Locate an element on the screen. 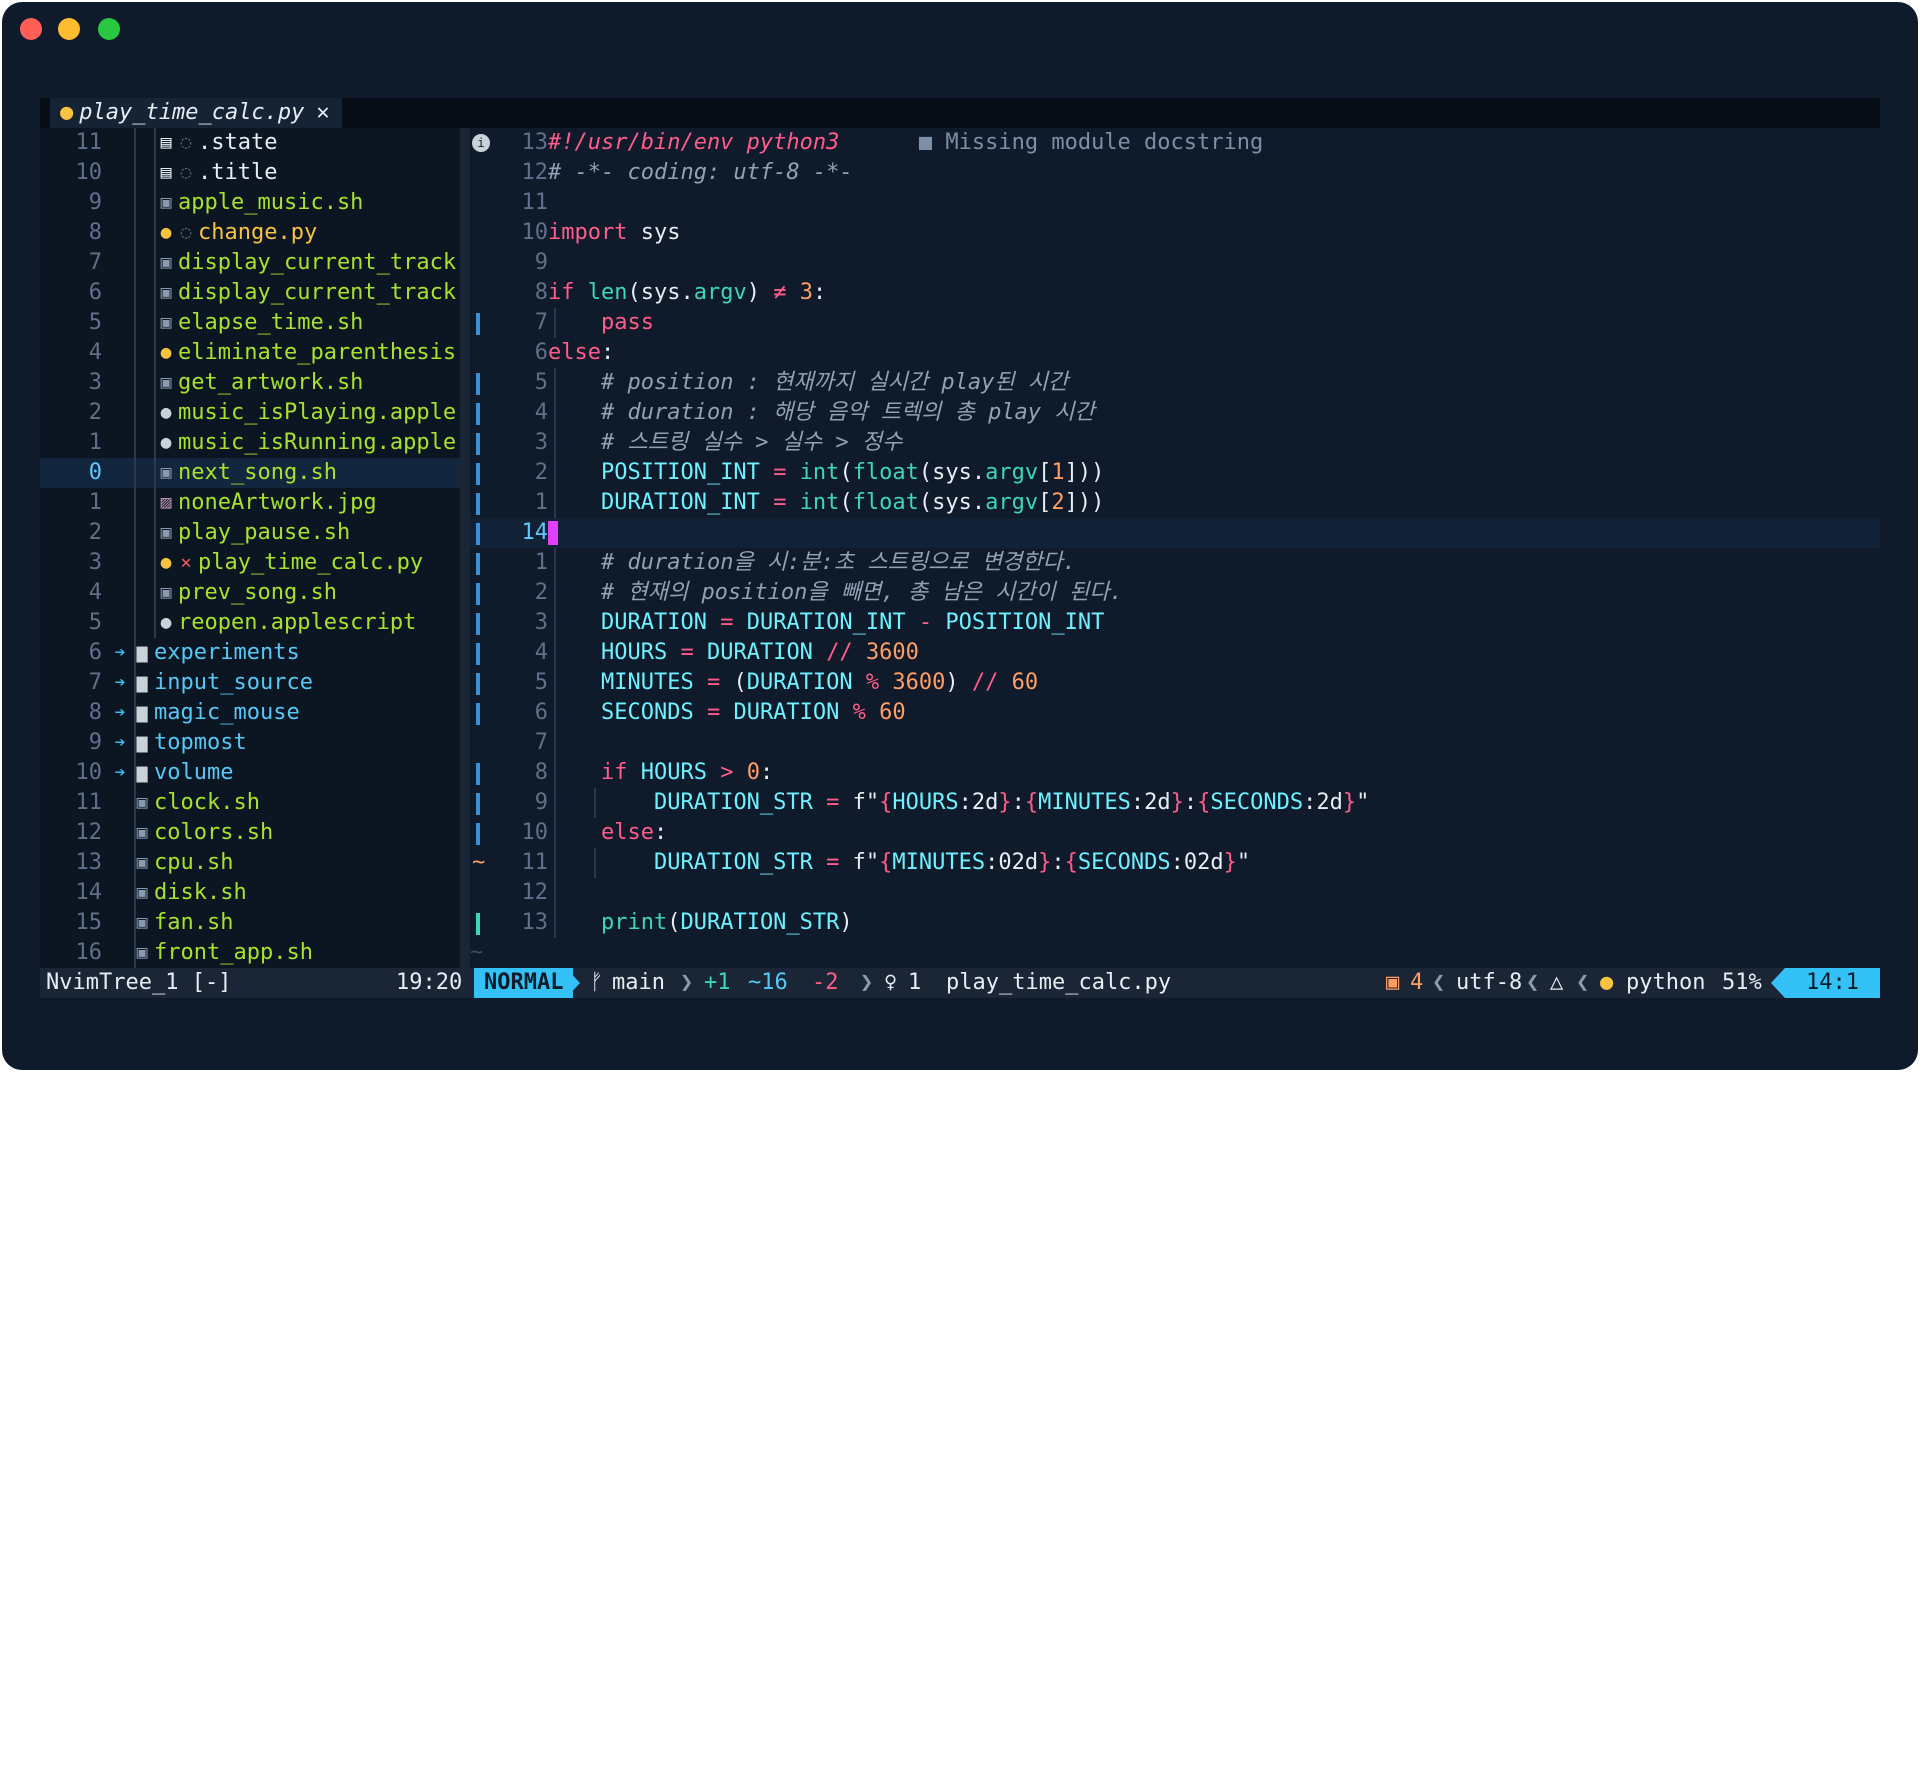 The height and width of the screenshot is (1778, 1922). code-line: 2 # 현재의 position을 빼면, 총 남은 시간이 된다. is located at coordinates (1175, 593).